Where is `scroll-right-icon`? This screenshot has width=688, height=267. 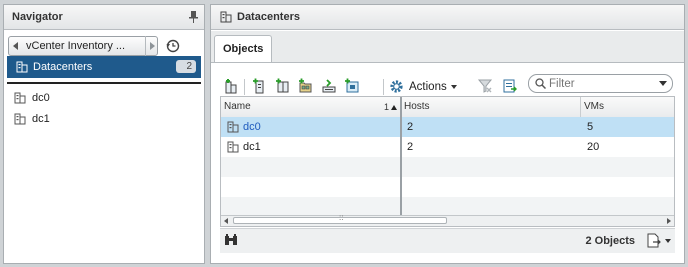
scroll-right-icon is located at coordinates (669, 221).